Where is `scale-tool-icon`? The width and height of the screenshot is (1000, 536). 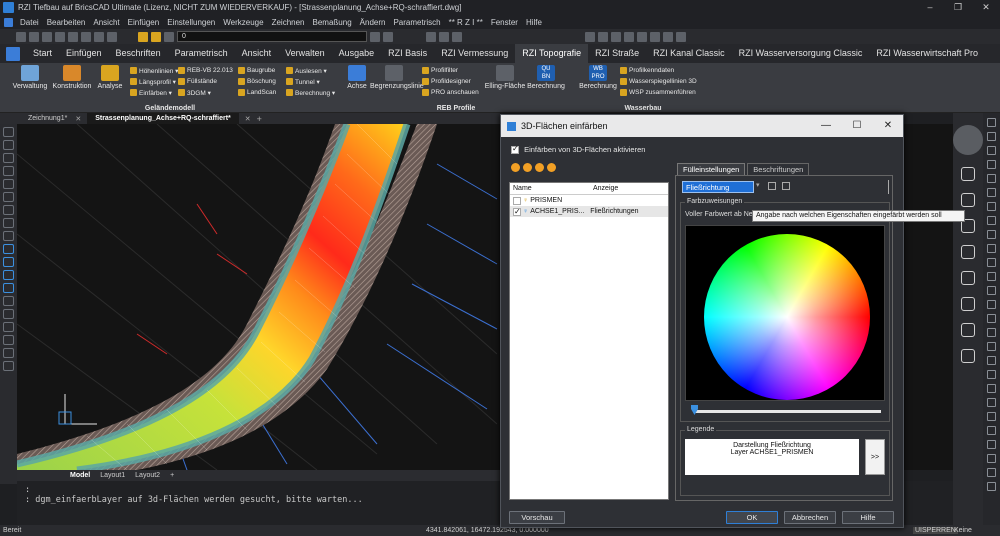 scale-tool-icon is located at coordinates (8, 210).